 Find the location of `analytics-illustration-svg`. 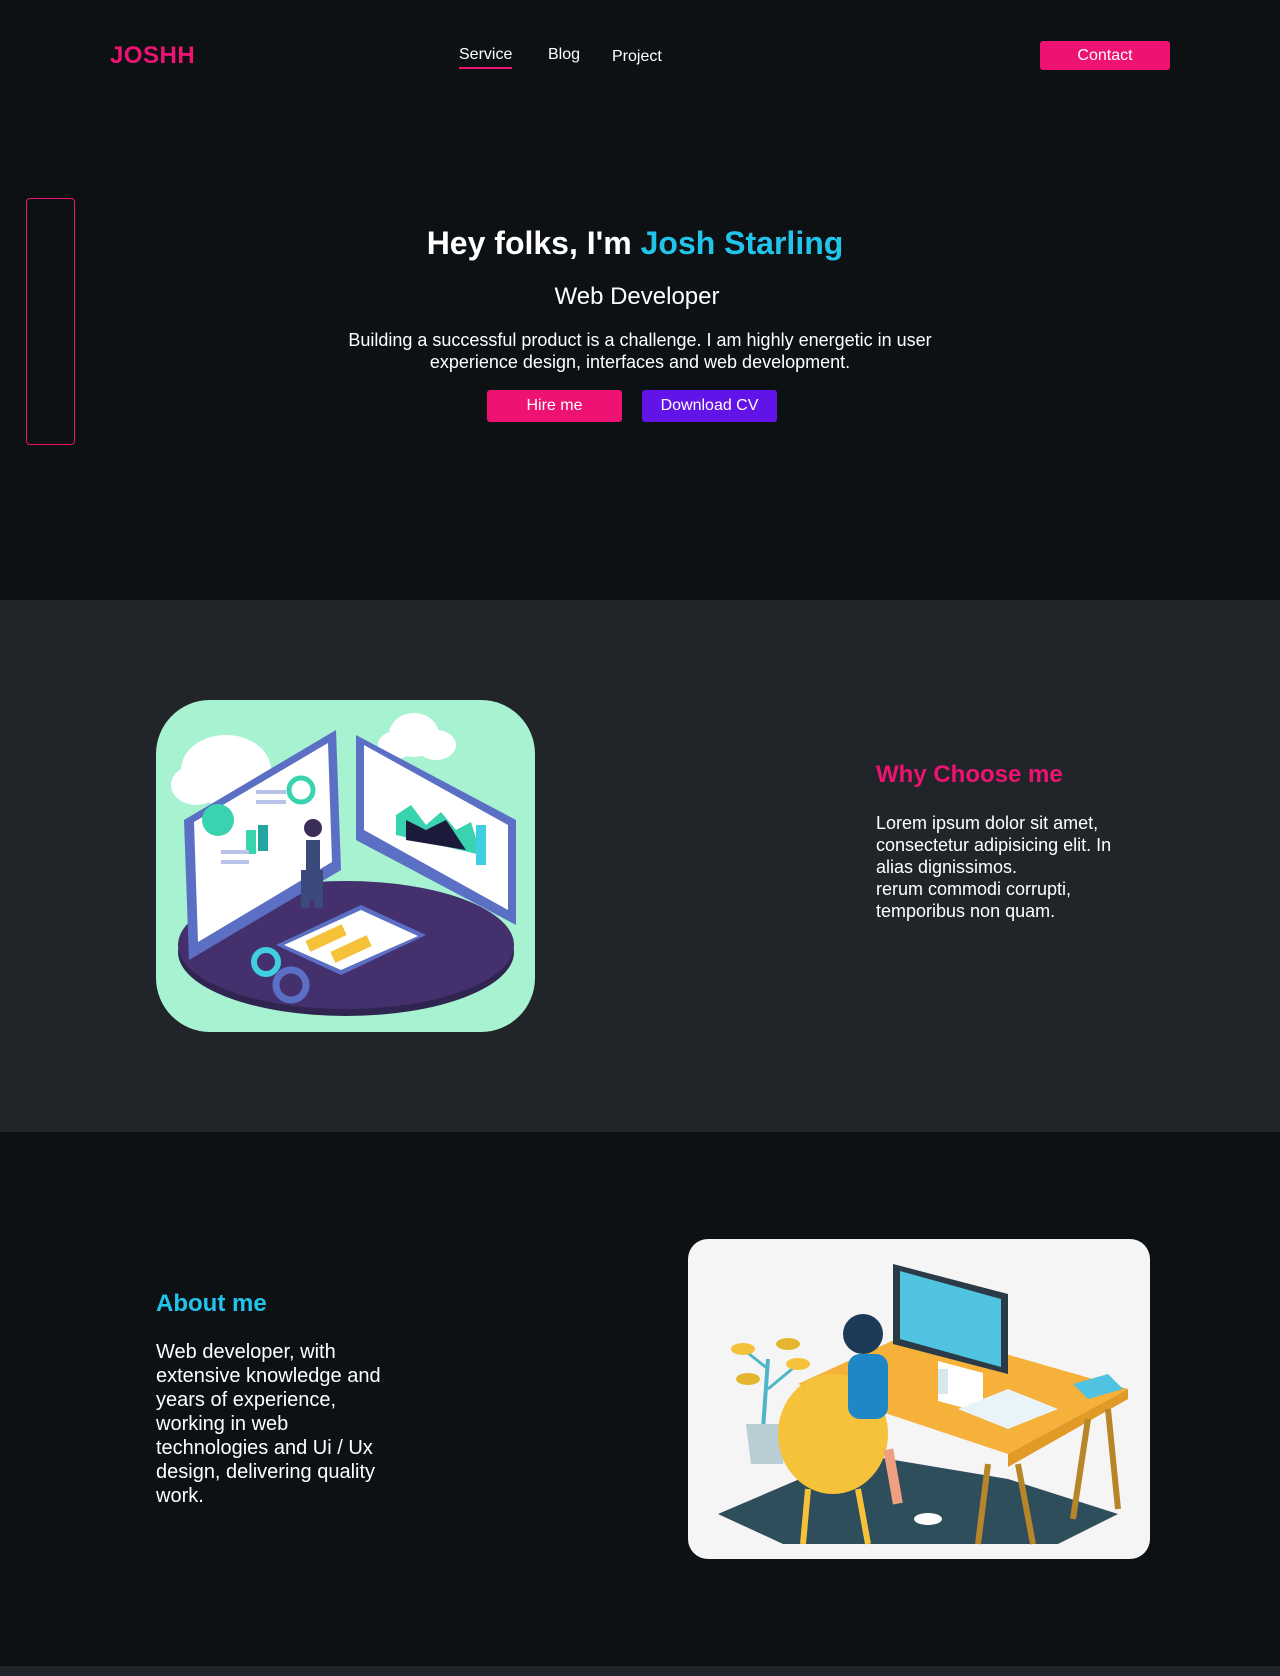

analytics-illustration-svg is located at coordinates (343, 864).